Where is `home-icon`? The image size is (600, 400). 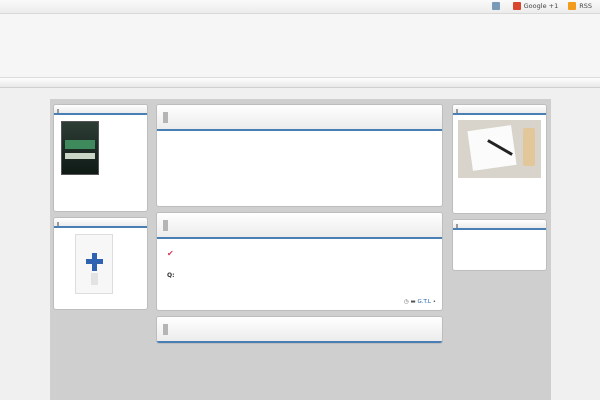
home-icon is located at coordinates (495, 6).